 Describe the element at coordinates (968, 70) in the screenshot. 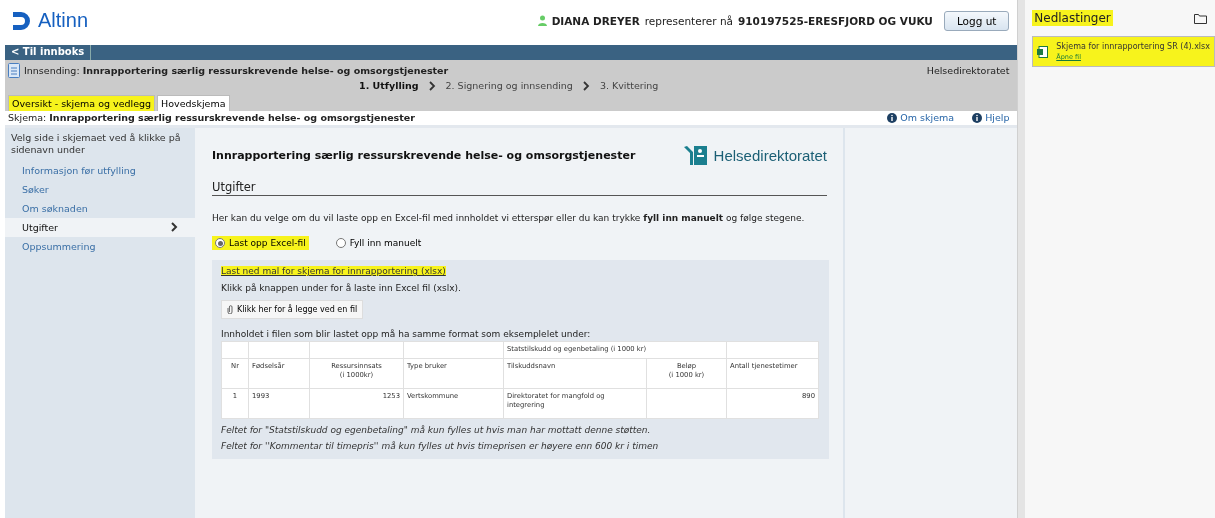

I see `agency-name: Helsedirektoratet` at that location.